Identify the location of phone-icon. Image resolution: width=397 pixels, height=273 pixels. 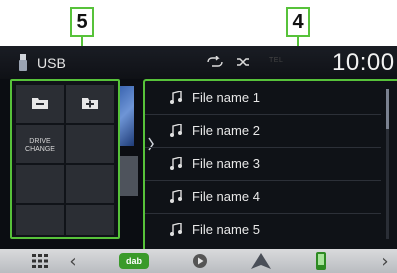
(321, 261).